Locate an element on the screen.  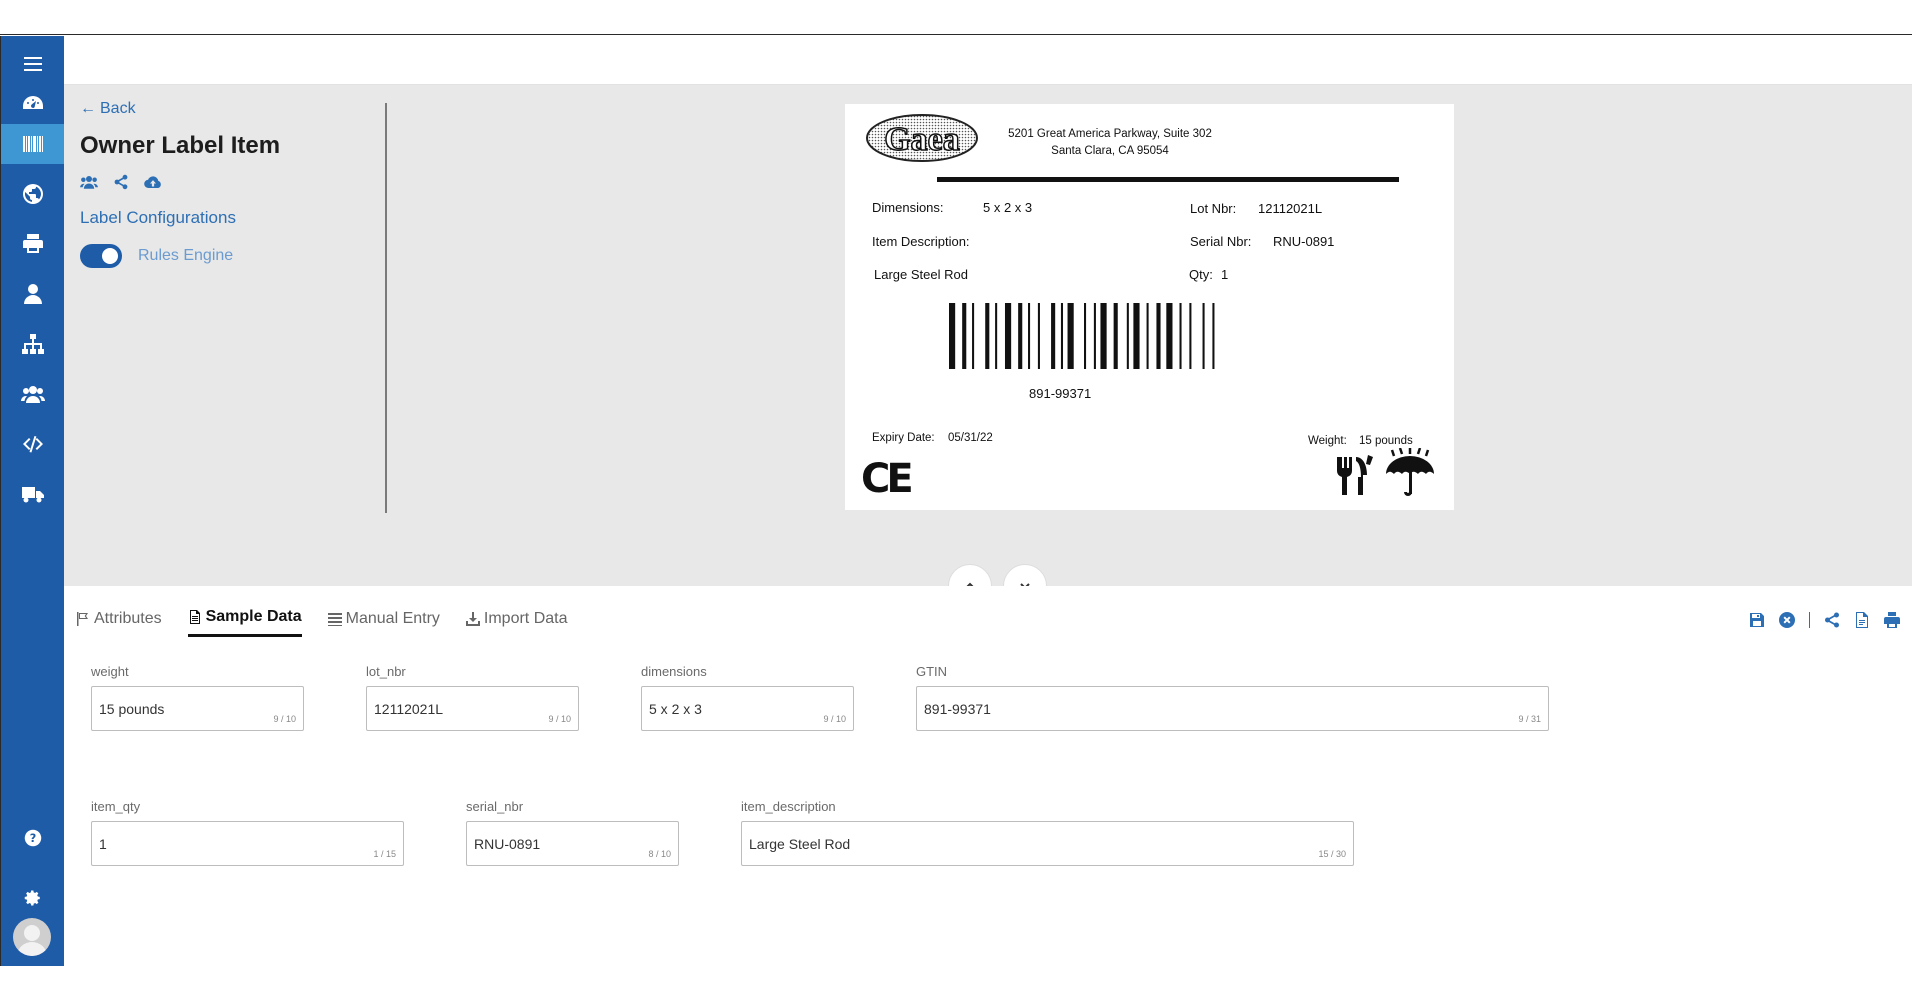
title-actions is located at coordinates (230, 182).